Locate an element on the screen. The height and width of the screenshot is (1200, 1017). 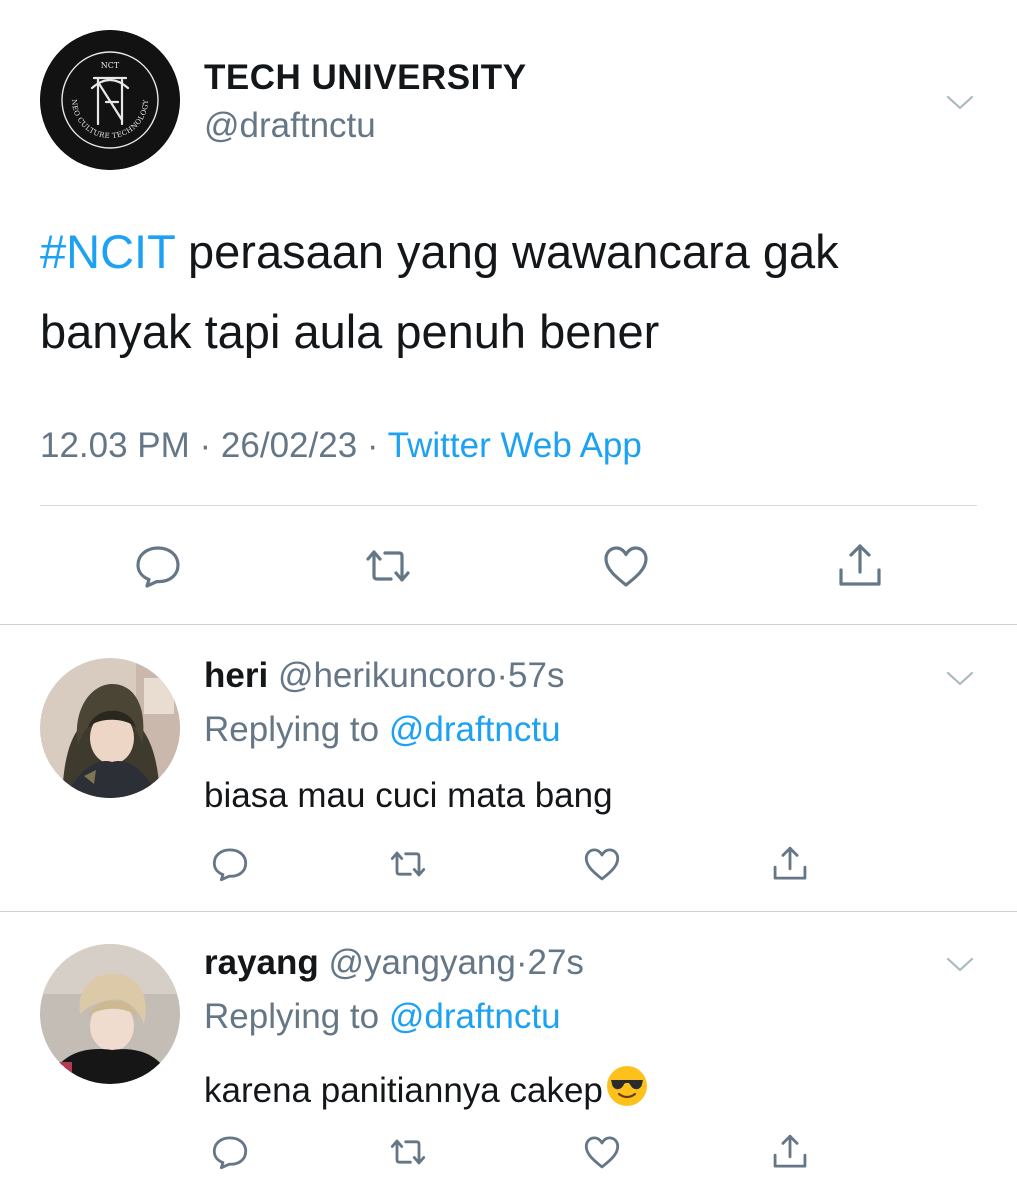
reply-header: rayang @yangyang·27s is located at coordinates (394, 963).